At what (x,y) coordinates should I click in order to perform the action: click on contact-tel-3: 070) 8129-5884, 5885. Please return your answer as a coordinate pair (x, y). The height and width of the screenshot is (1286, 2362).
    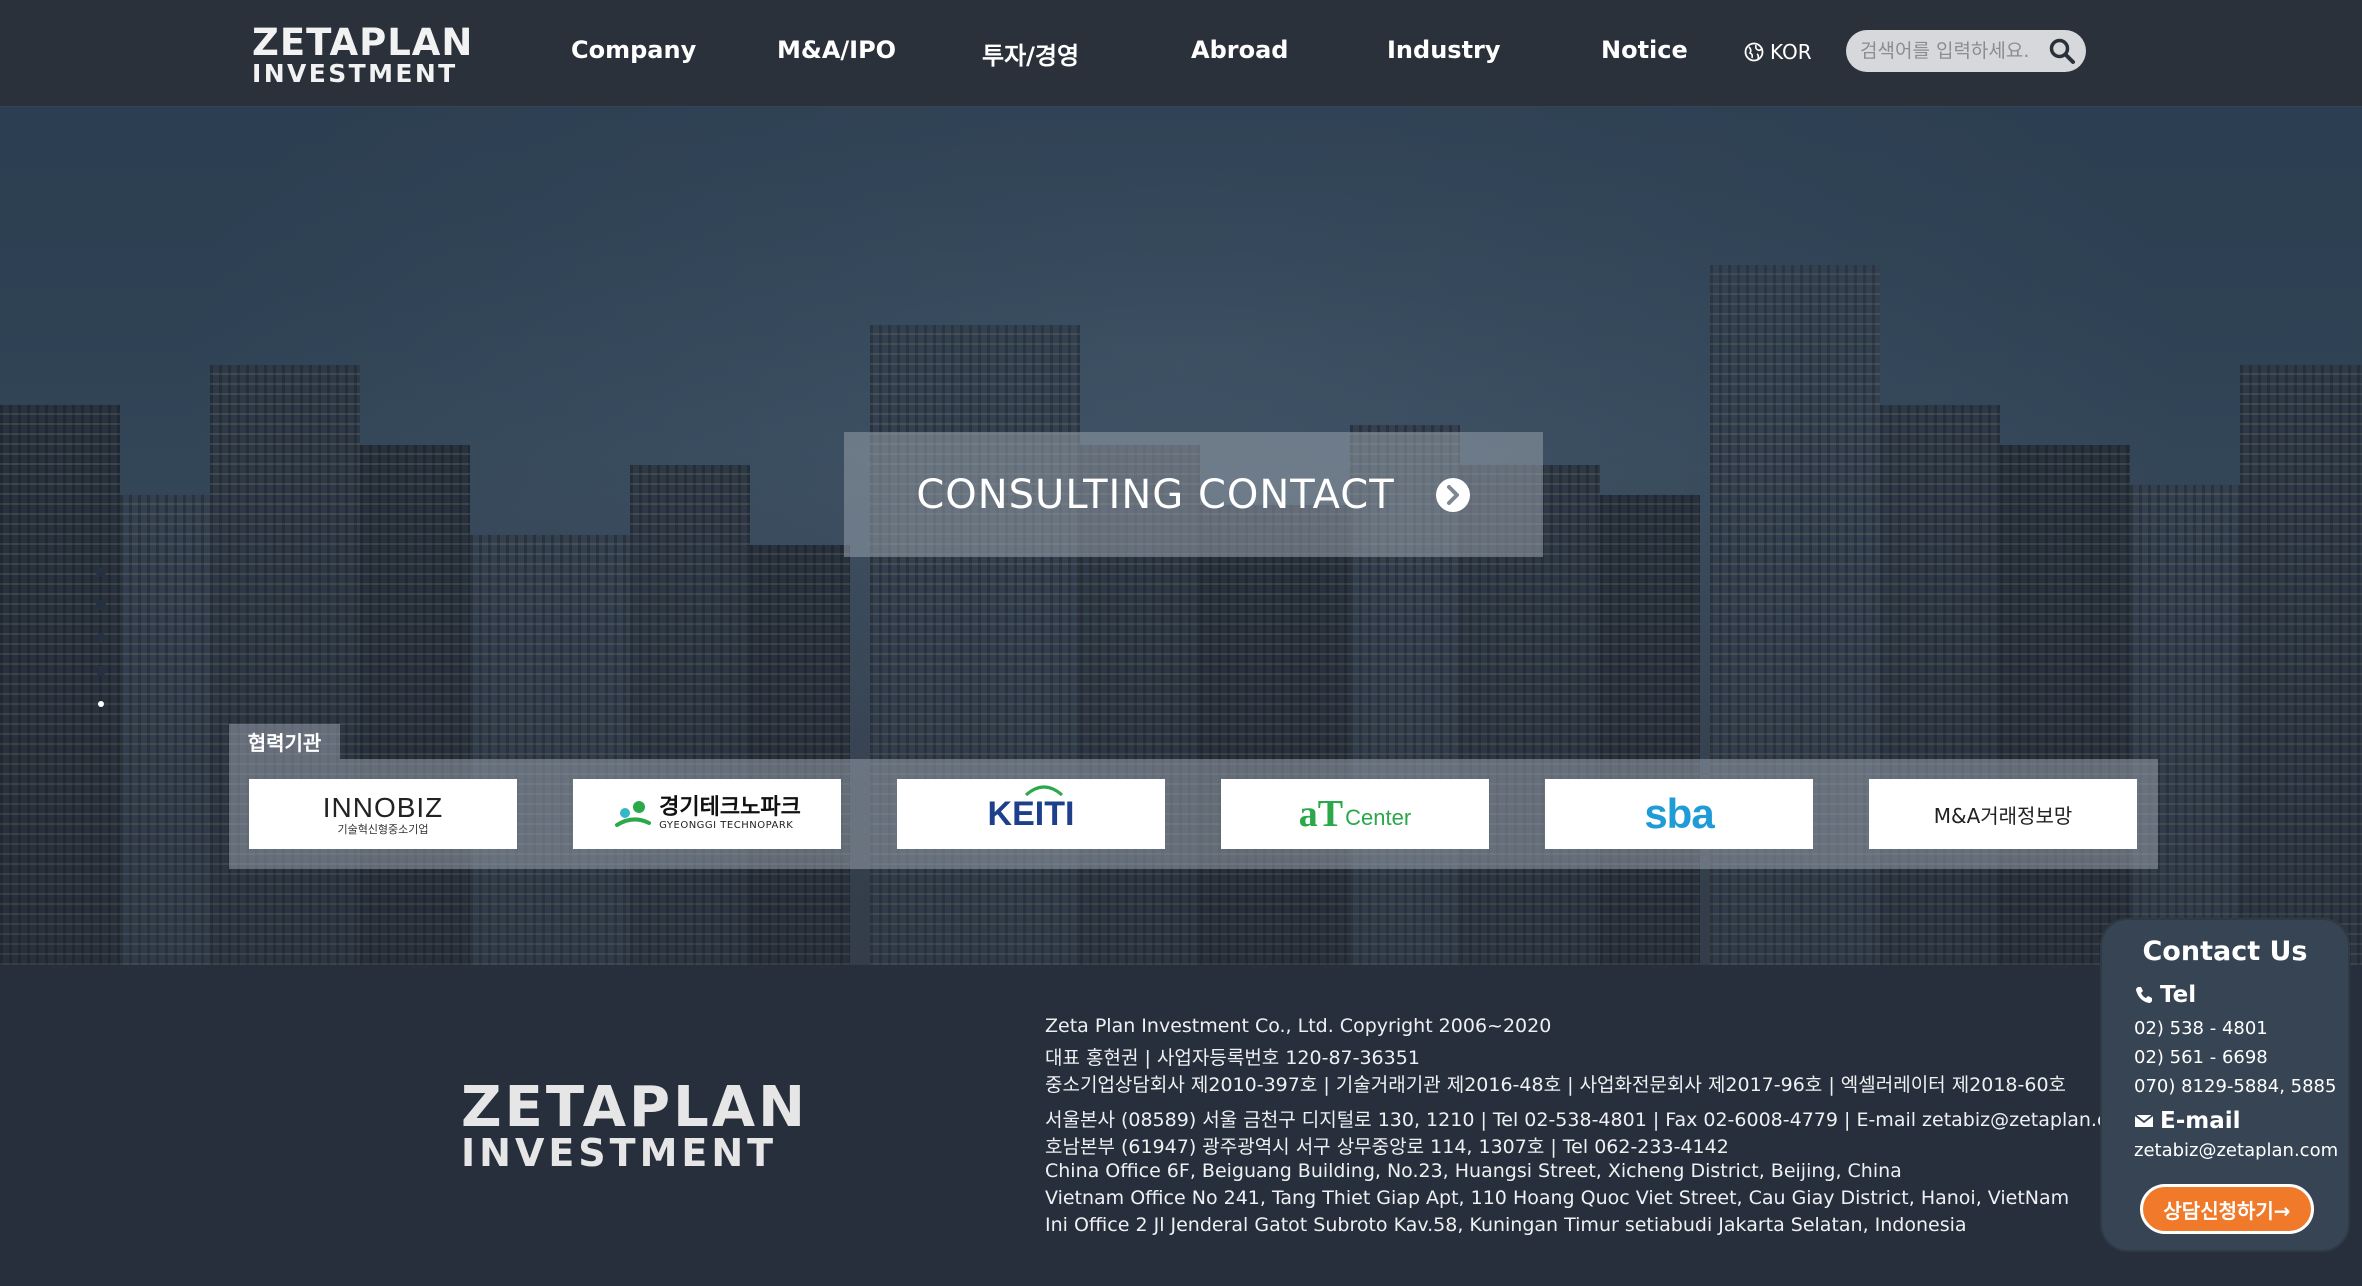
    Looking at the image, I should click on (2235, 1086).